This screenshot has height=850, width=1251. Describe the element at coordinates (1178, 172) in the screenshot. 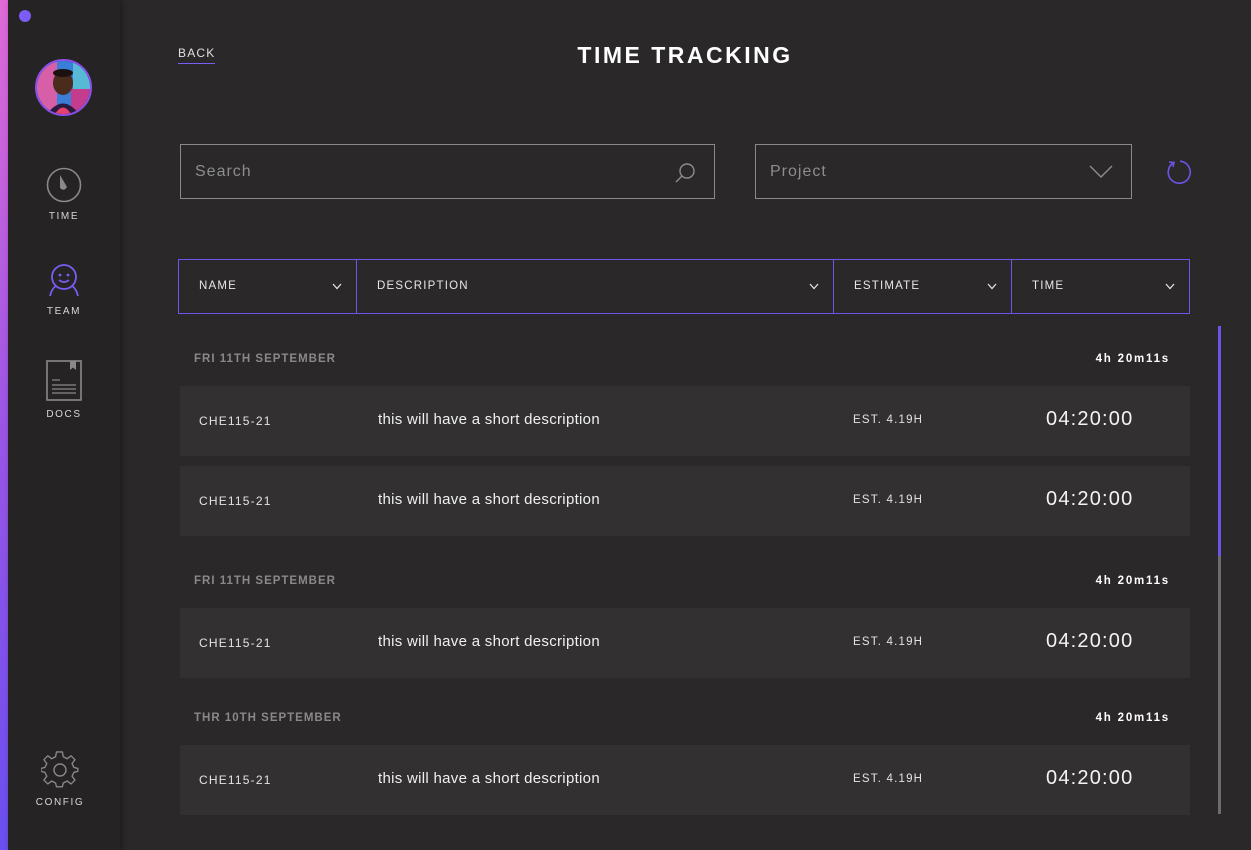

I see `refresh-icon` at that location.